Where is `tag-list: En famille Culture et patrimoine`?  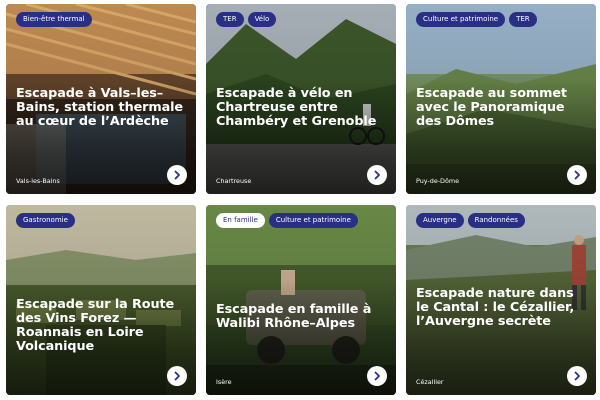 tag-list: En famille Culture et patrimoine is located at coordinates (287, 220).